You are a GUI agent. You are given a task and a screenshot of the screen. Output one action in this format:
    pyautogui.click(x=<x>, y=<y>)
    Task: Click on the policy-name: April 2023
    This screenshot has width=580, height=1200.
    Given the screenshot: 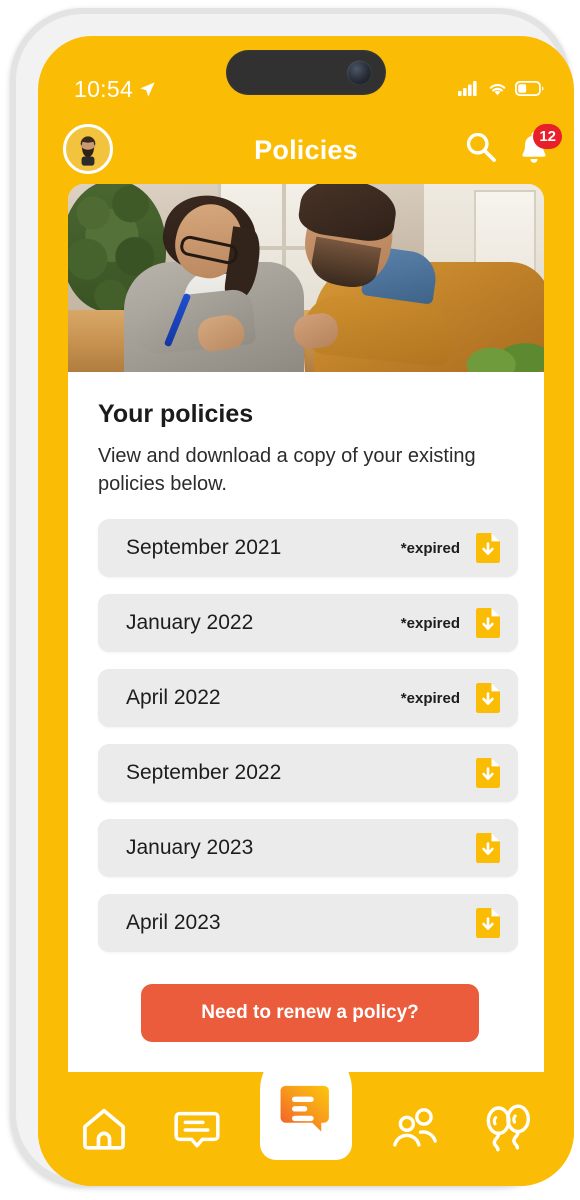 What is the action you would take?
    pyautogui.click(x=173, y=922)
    